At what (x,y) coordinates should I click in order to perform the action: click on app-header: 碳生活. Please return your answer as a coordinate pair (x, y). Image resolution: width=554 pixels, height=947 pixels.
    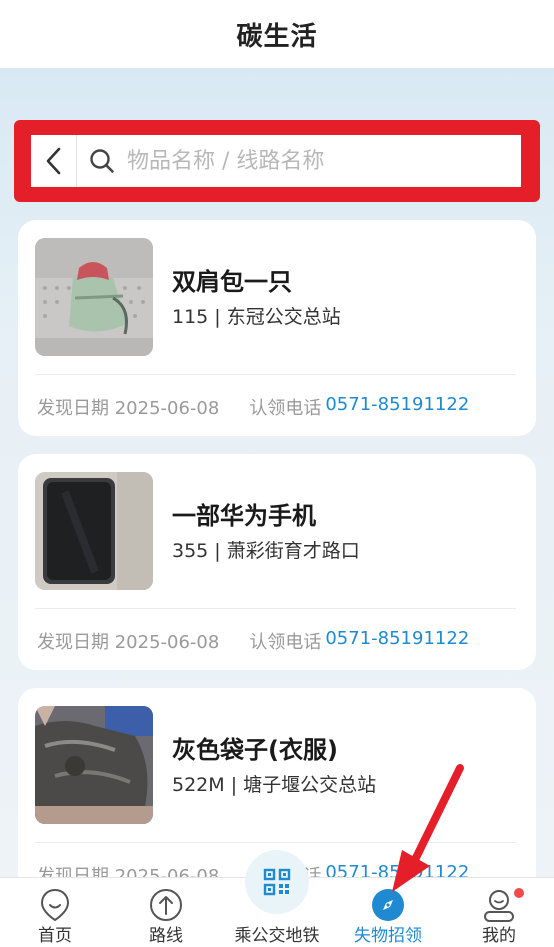
    Looking at the image, I should click on (277, 34).